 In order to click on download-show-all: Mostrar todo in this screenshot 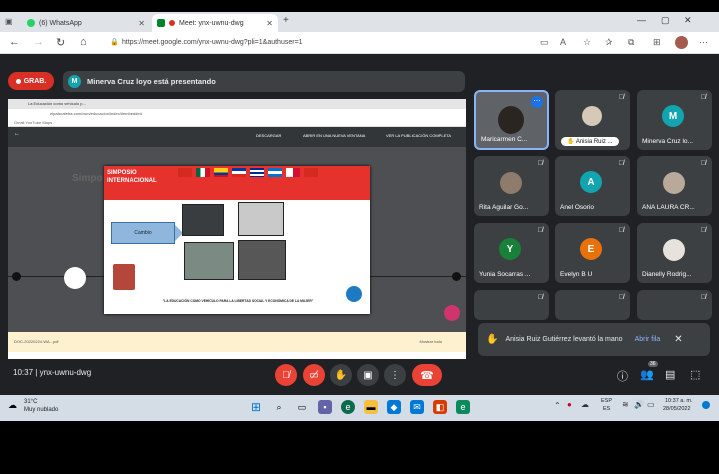, I will do `click(430, 341)`.